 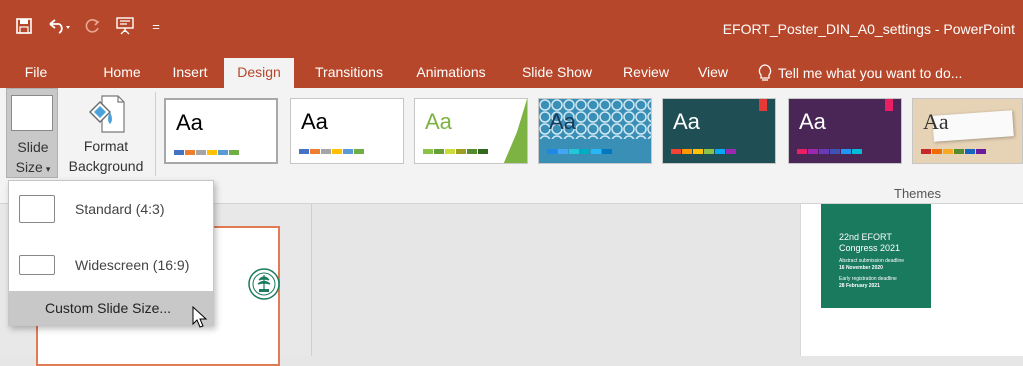 I want to click on menu-item-standard: Standard (4:3), so click(x=111, y=209).